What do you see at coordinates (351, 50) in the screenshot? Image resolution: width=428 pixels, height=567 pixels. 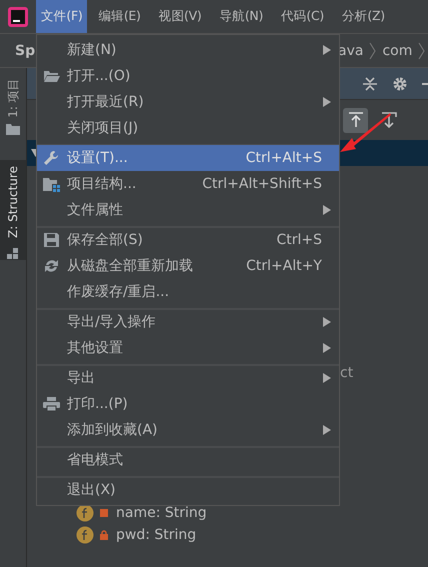 I see `breadcrumb-item: ava` at bounding box center [351, 50].